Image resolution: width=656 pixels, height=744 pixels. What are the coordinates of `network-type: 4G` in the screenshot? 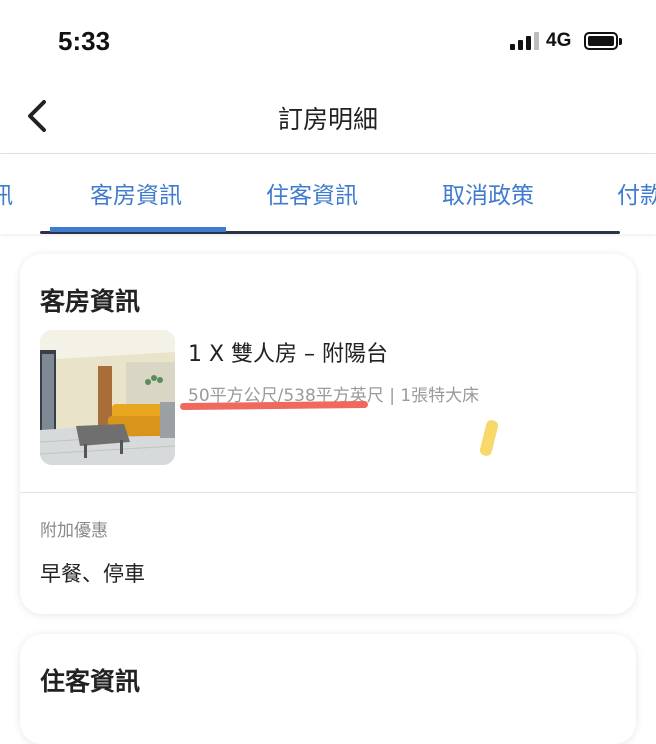 It's located at (559, 40).